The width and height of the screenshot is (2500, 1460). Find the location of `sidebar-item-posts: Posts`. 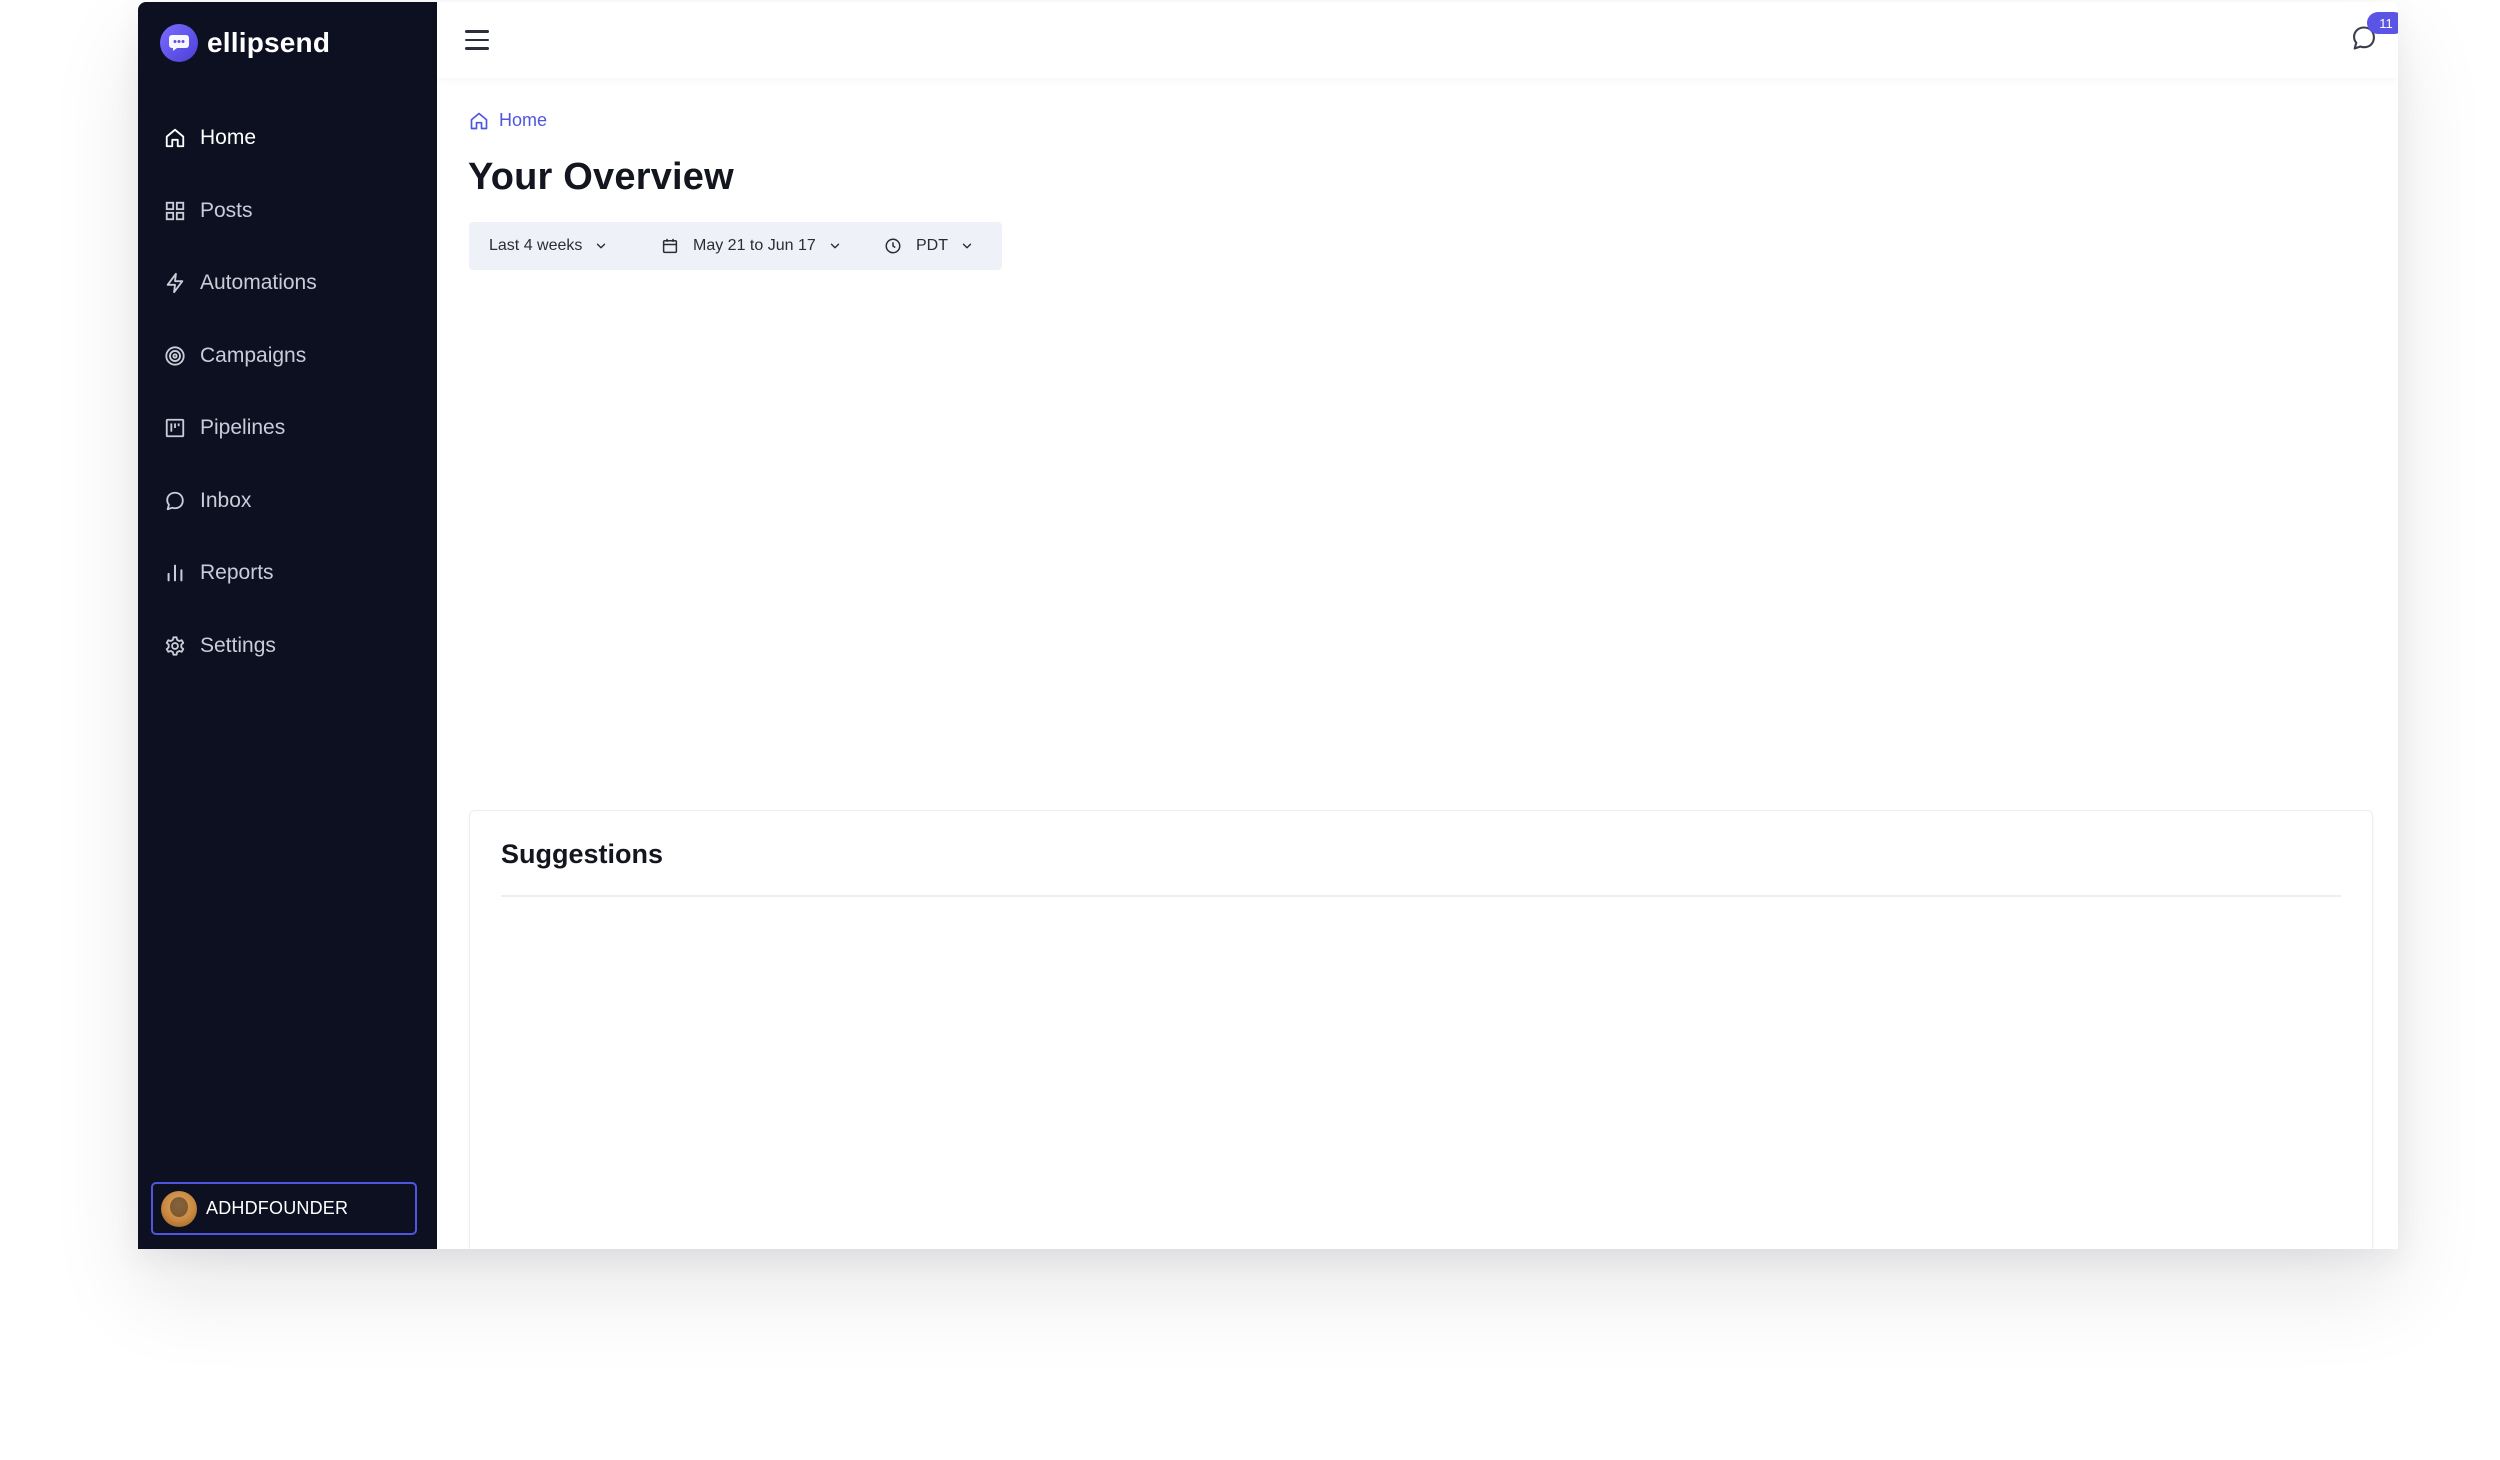

sidebar-item-posts: Posts is located at coordinates (287, 211).